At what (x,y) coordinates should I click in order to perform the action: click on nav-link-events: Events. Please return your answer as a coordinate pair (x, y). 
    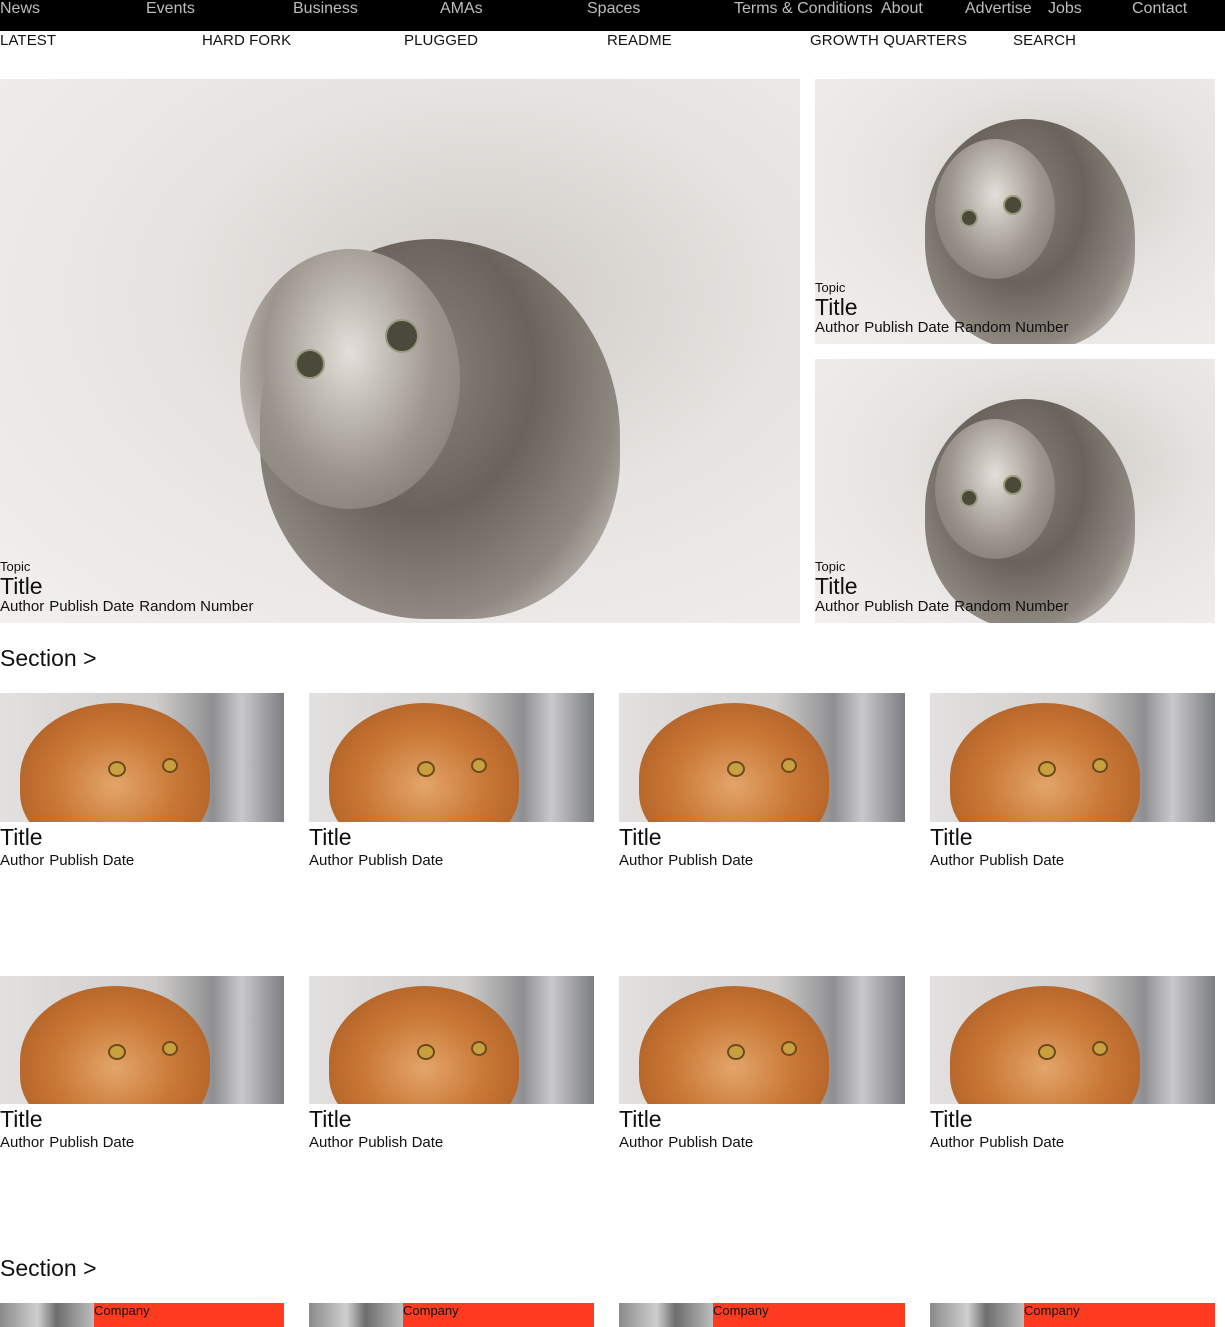
    Looking at the image, I should click on (170, 9).